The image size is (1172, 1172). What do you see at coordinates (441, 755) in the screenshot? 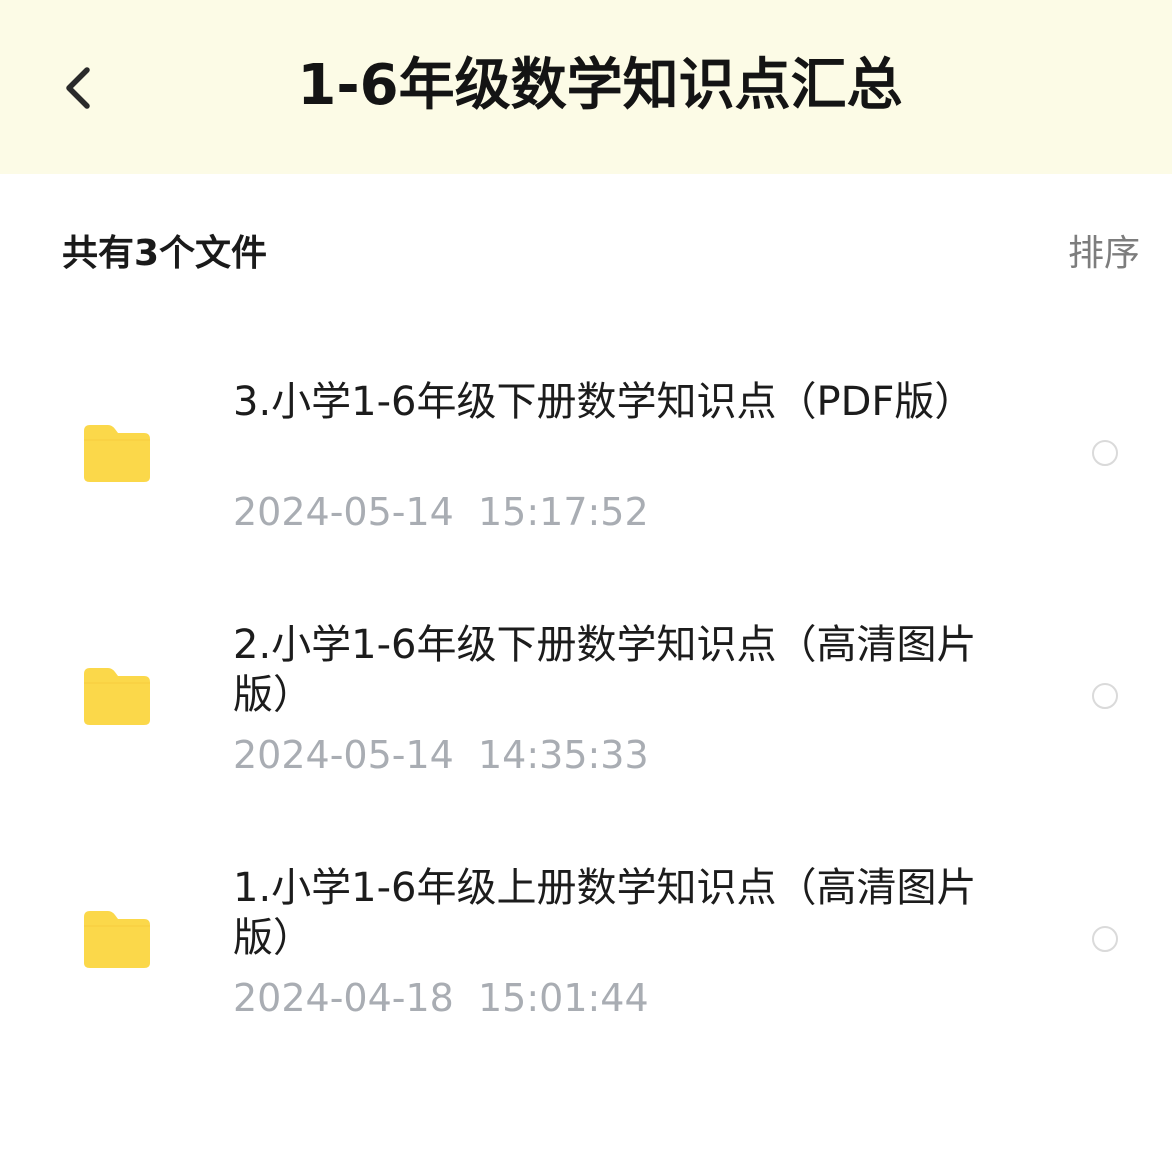
I see `file-modified-date: 2024-05-14 14:35:33` at bounding box center [441, 755].